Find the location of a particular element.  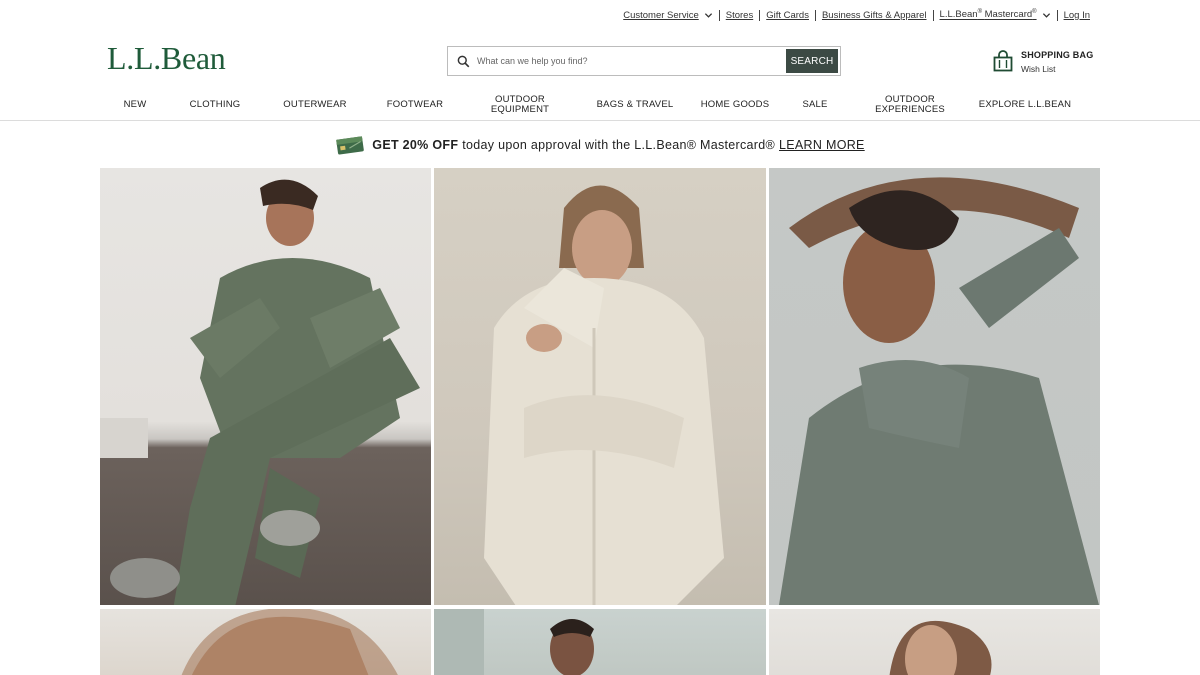

credit-card-icon is located at coordinates (350, 145).